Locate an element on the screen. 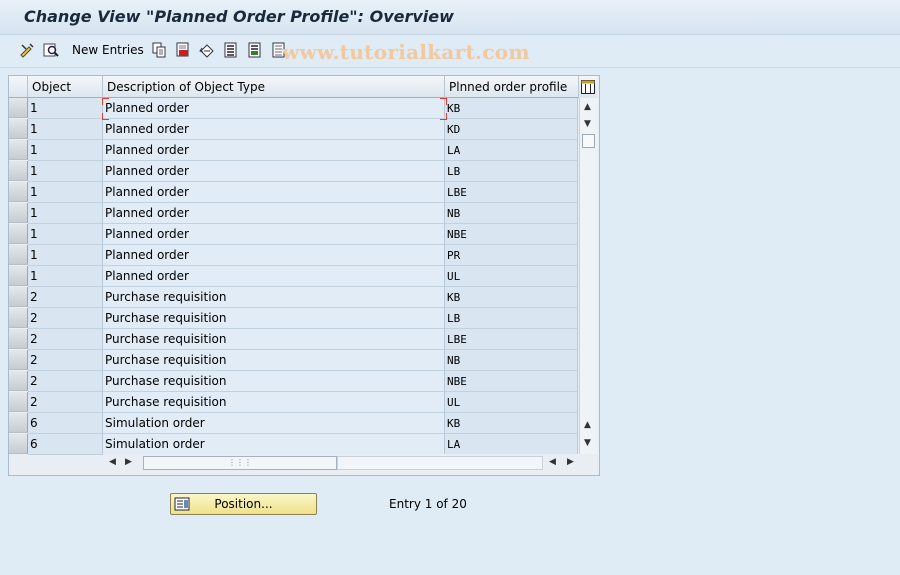 This screenshot has height=575, width=900. column-header-description: Description of Object Type is located at coordinates (274, 87).